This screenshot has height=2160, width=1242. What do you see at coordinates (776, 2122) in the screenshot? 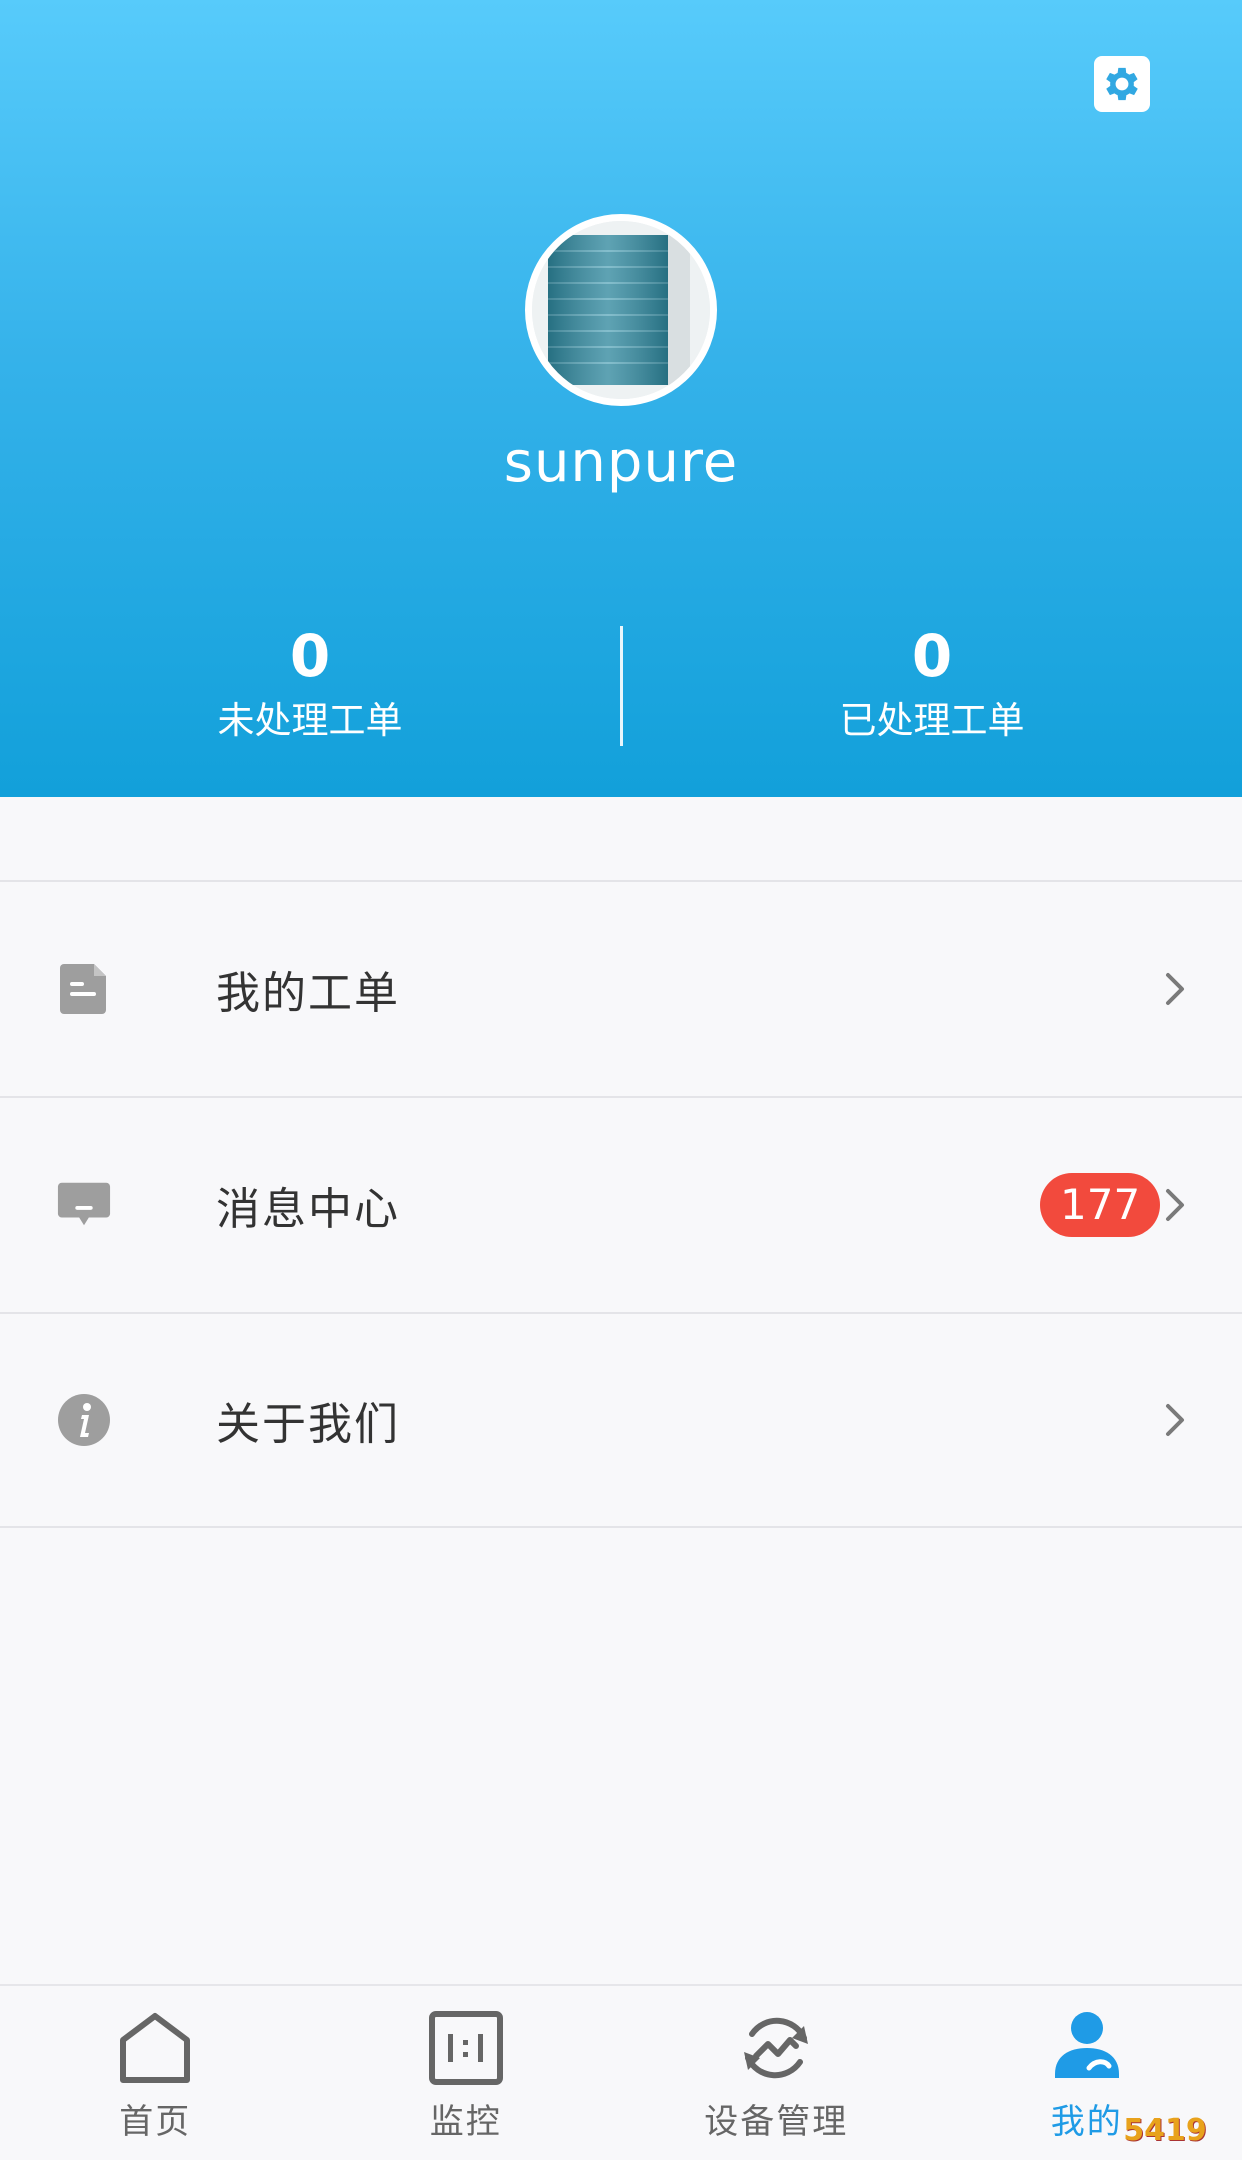
I see `tab-label: 设备管理` at bounding box center [776, 2122].